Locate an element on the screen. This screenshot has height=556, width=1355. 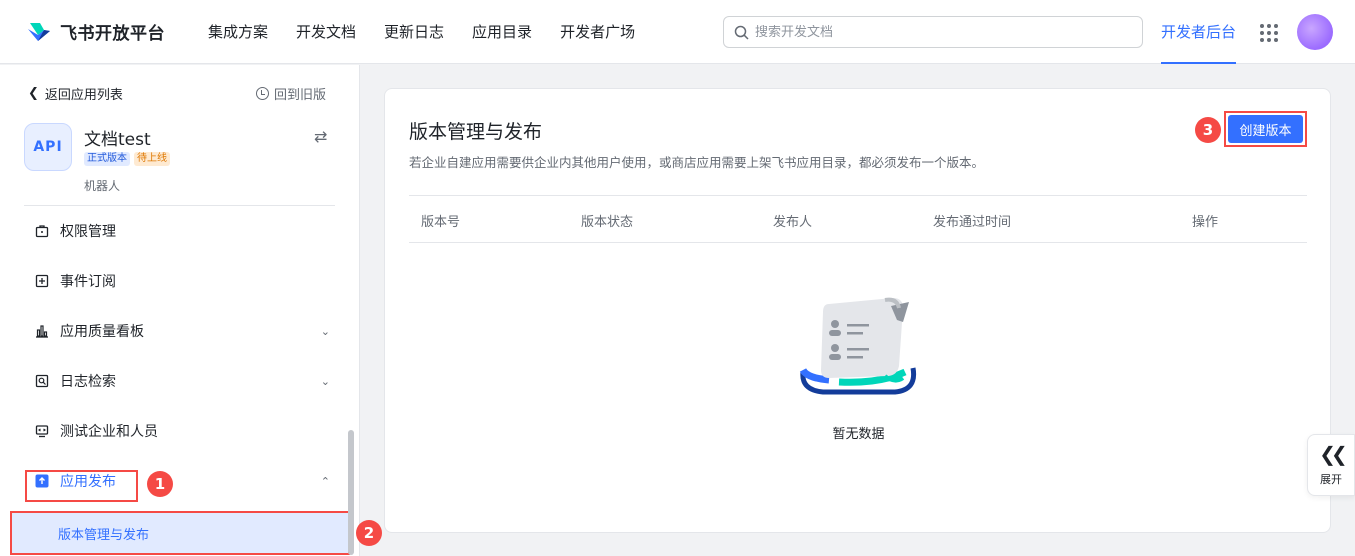
sidebar-item-events: 事件订阅 is located at coordinates (184, 281).